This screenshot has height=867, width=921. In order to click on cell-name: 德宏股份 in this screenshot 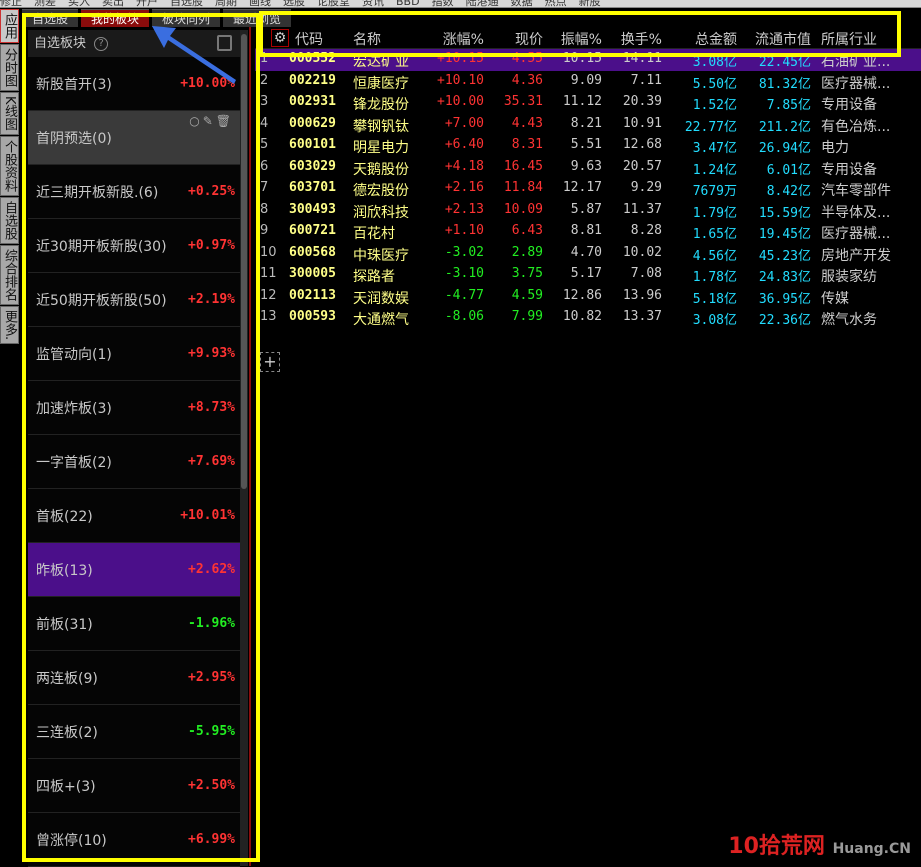, I will do `click(381, 191)`.